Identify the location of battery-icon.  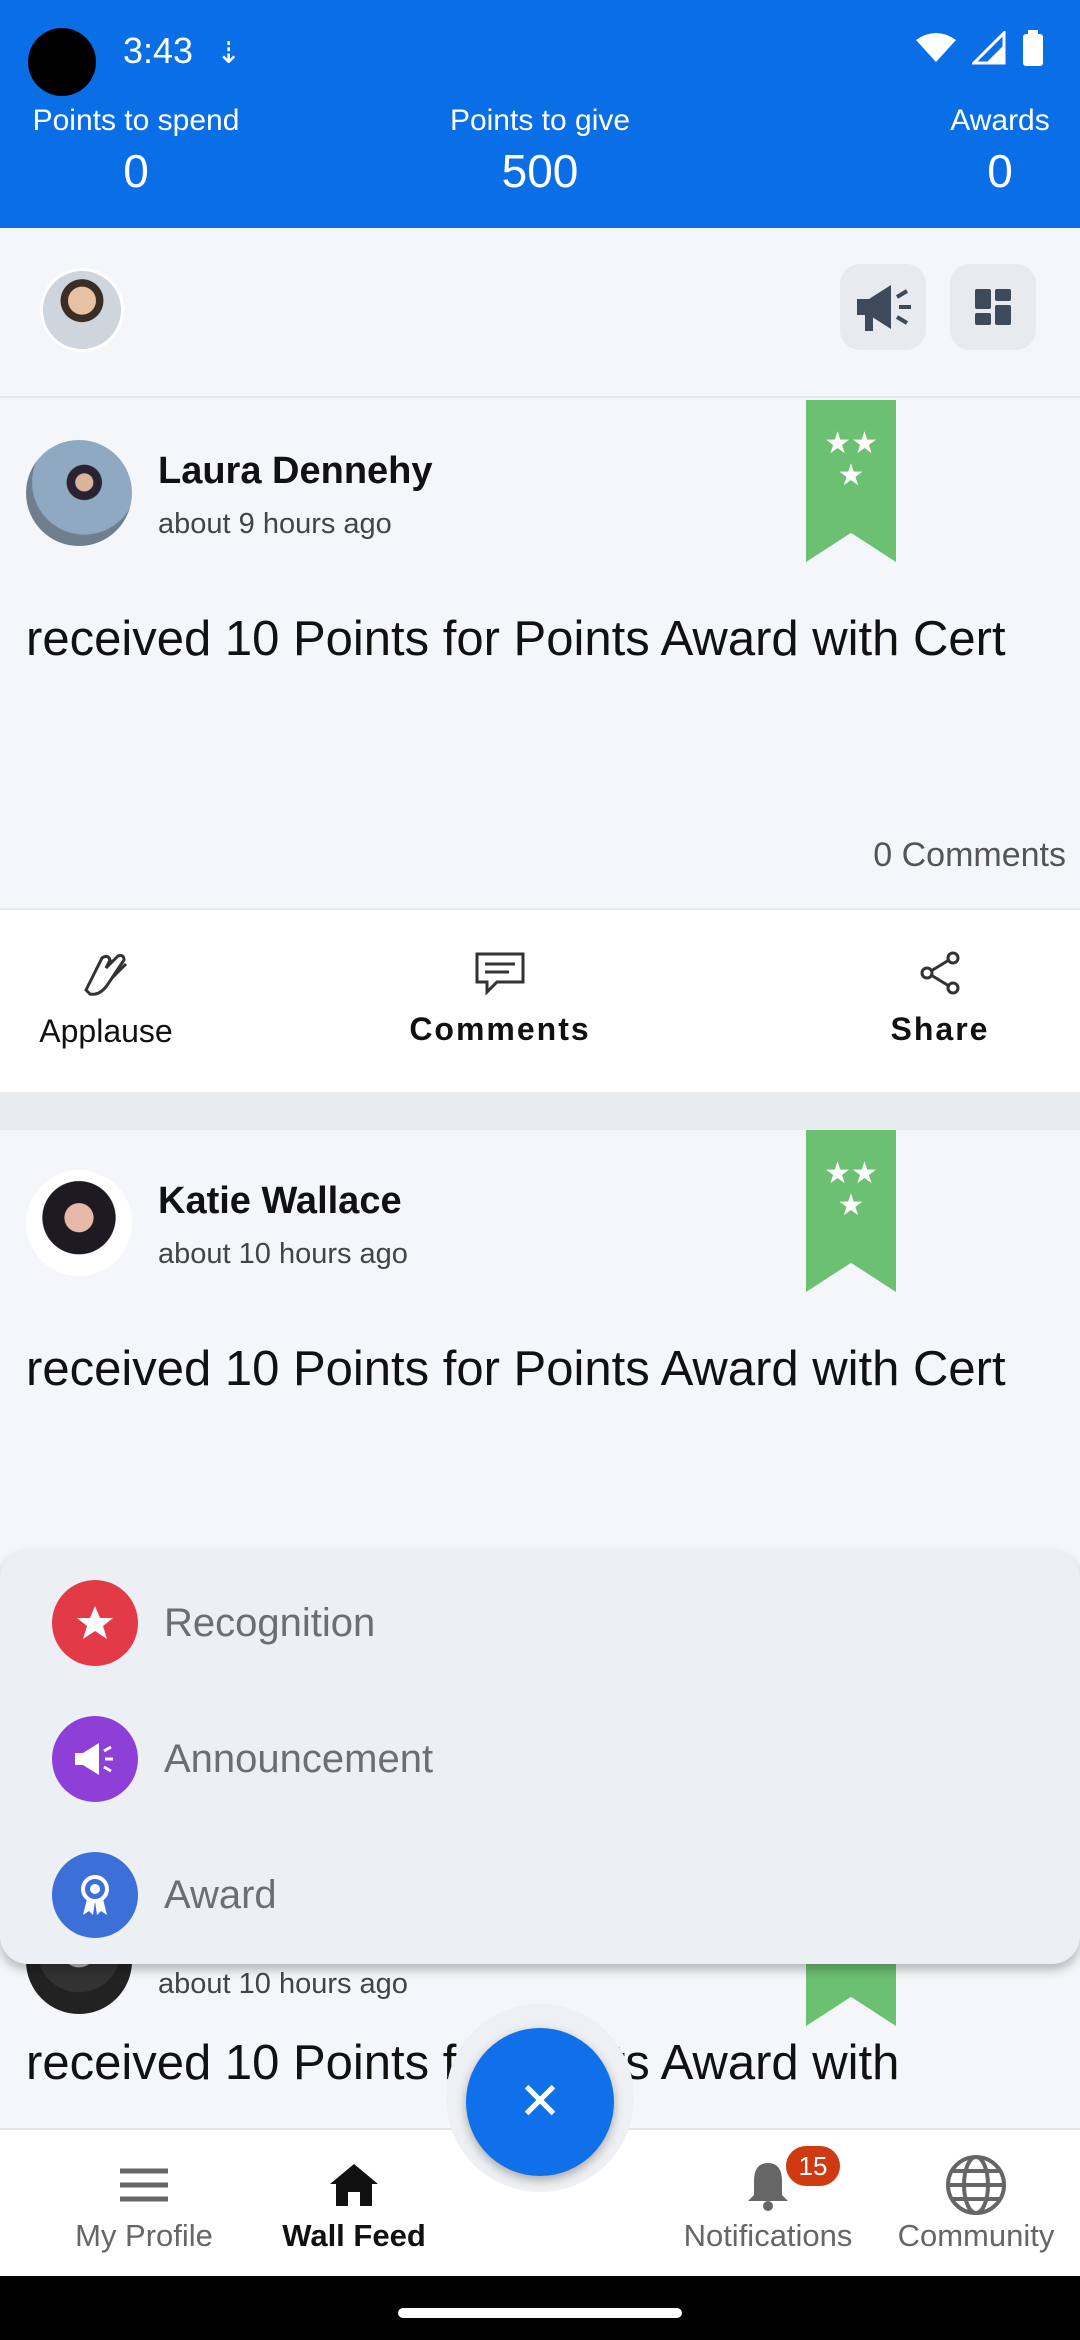
(1033, 48).